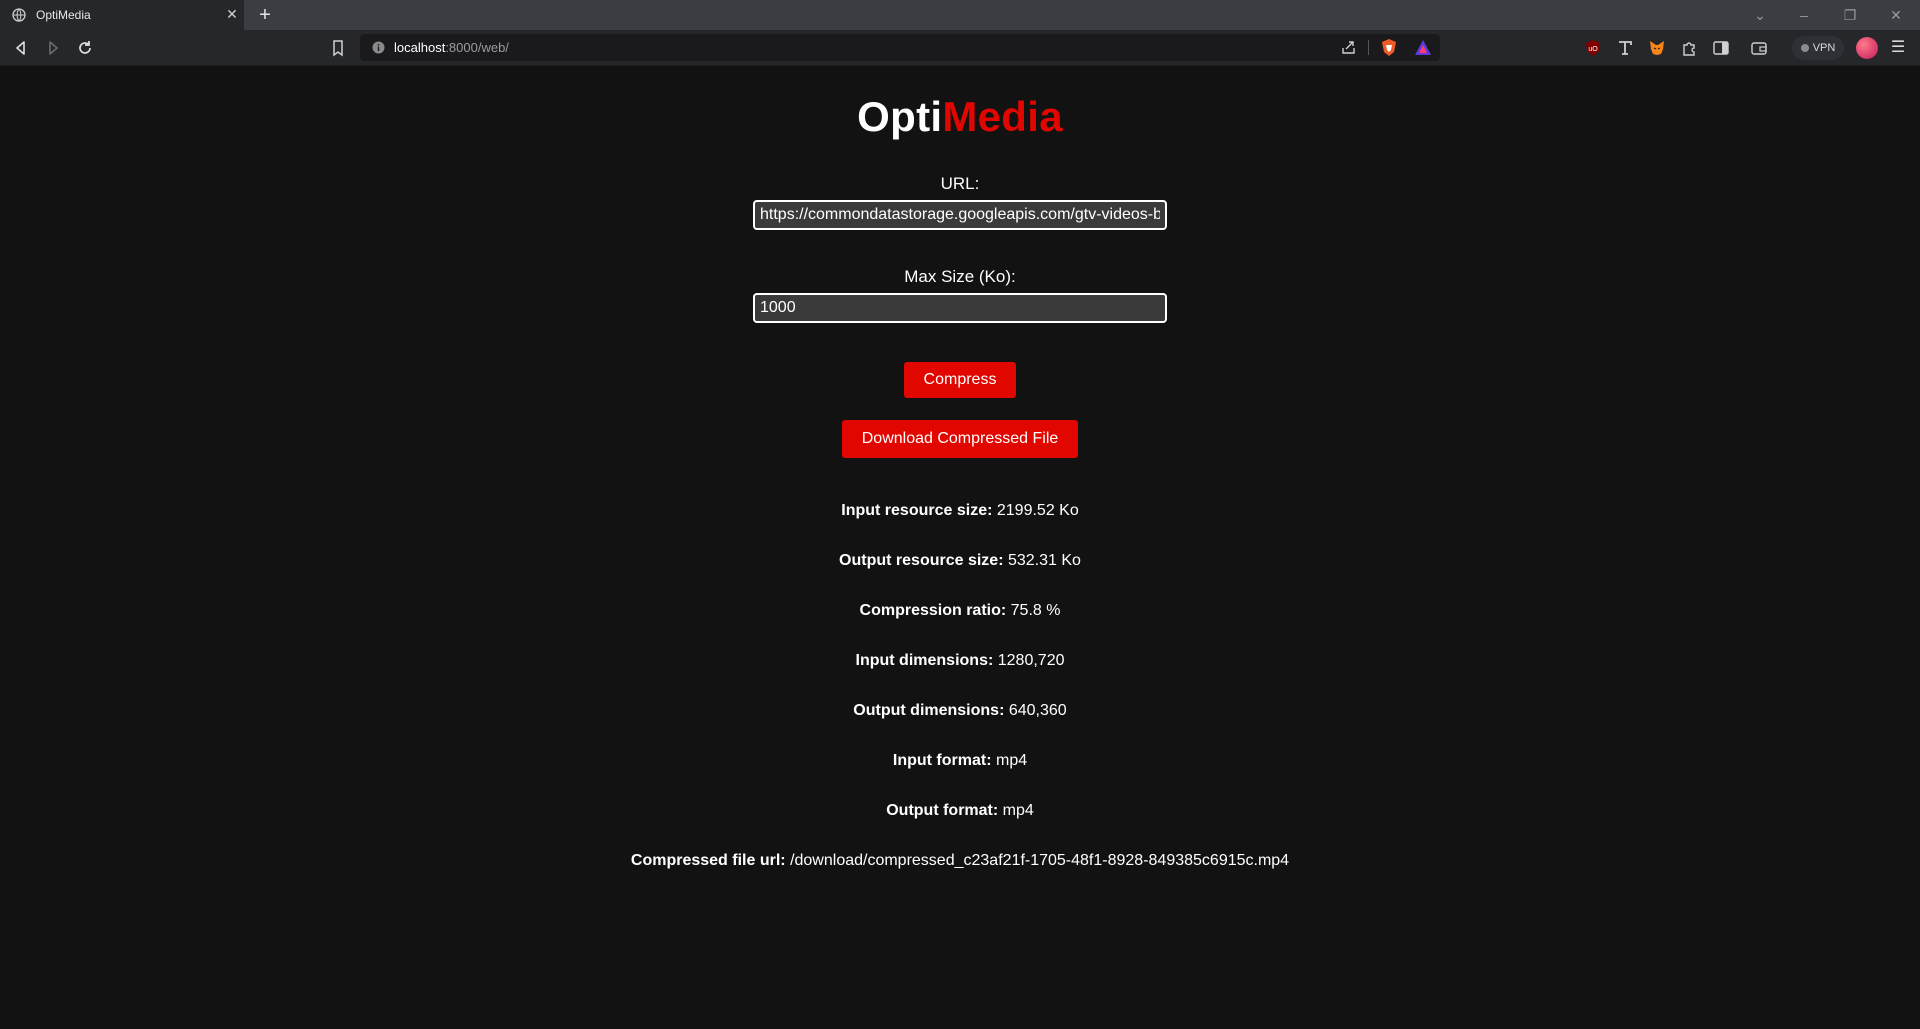 The width and height of the screenshot is (1920, 1029). What do you see at coordinates (960, 610) in the screenshot?
I see `result-compression-ratio: Compression ratio: 75.8 %` at bounding box center [960, 610].